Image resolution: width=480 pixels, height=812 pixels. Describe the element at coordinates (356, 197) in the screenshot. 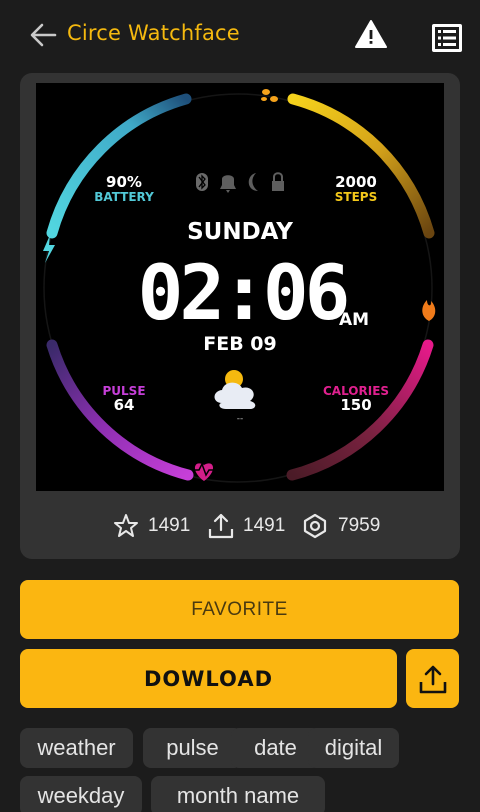

I see `steps-label: STEPS` at that location.